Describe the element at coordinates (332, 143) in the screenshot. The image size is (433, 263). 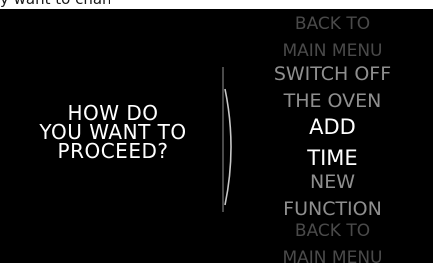
I see `menu-item-add-time: ADD TIME` at that location.